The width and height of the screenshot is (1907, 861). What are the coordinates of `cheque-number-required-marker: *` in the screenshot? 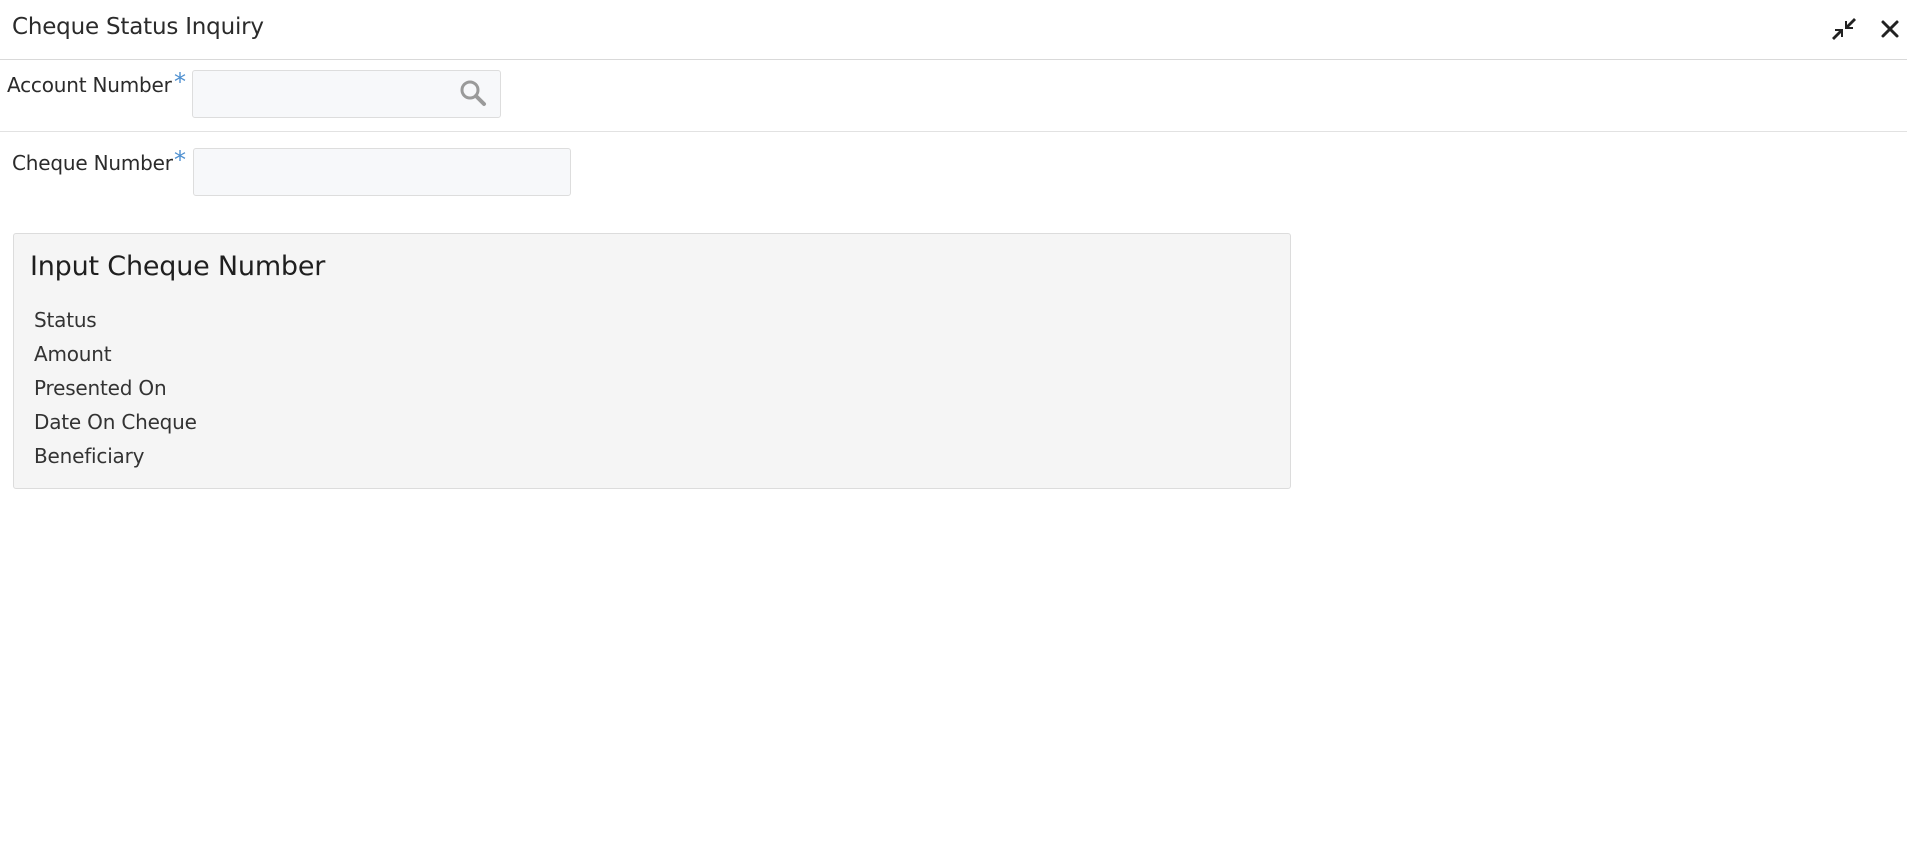 It's located at (180, 160).